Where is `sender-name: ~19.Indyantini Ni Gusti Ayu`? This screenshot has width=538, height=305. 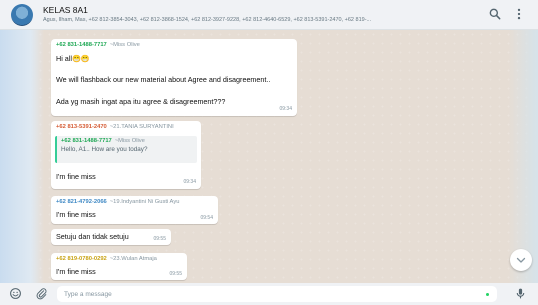
sender-name: ~19.Indyantini Ni Gusti Ayu is located at coordinates (144, 202).